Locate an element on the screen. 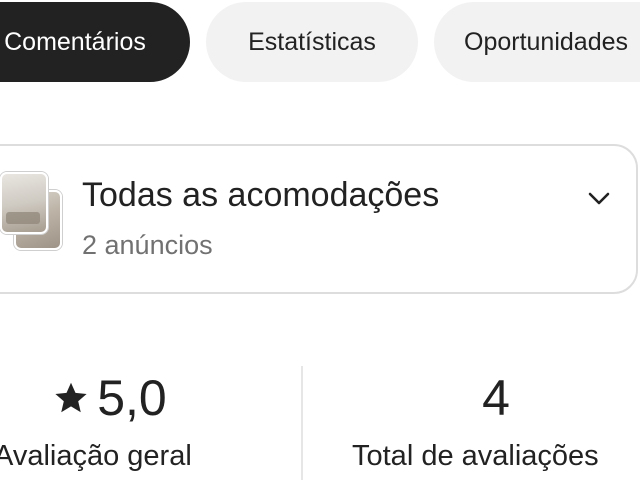 The width and height of the screenshot is (640, 480). star-icon is located at coordinates (71, 397).